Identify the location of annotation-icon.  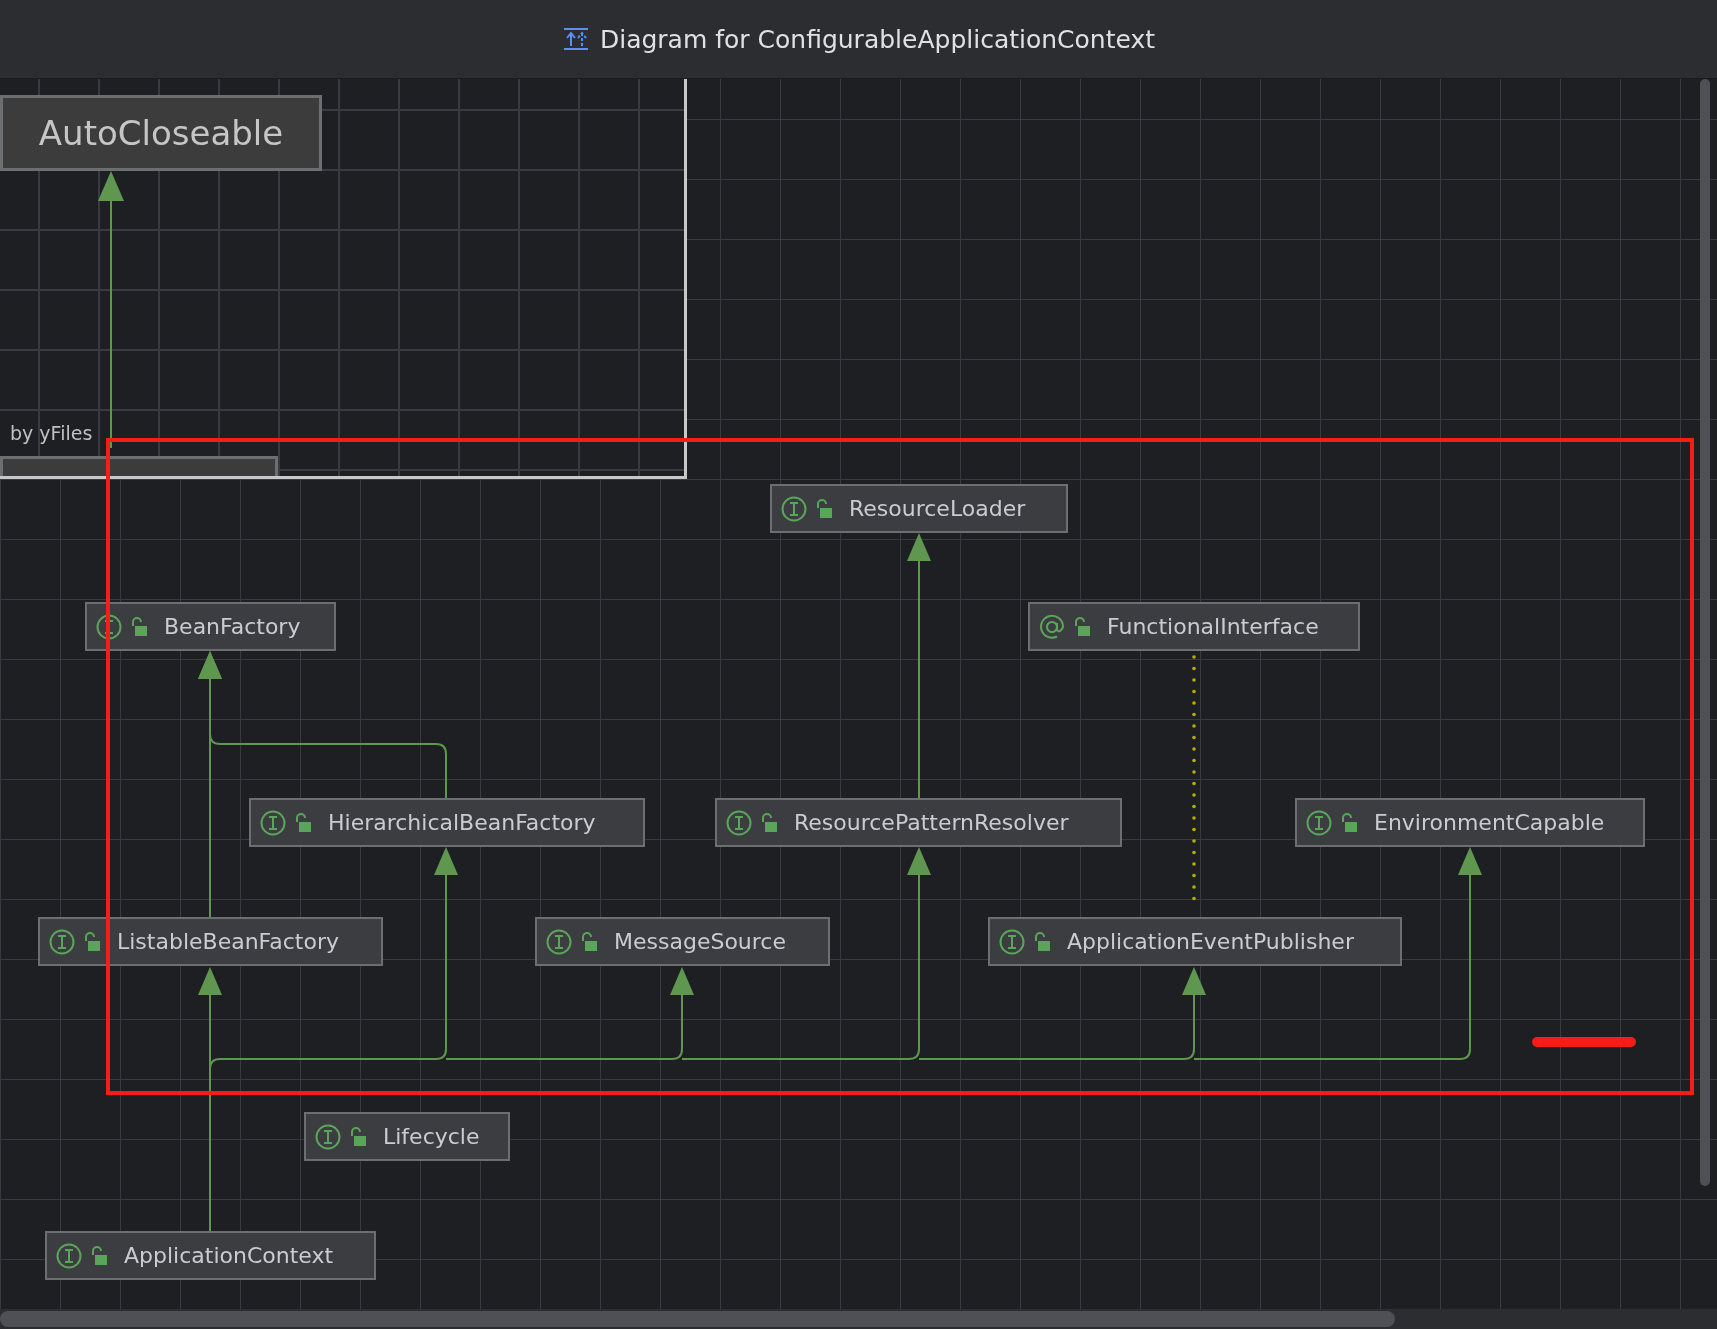
(1052, 626).